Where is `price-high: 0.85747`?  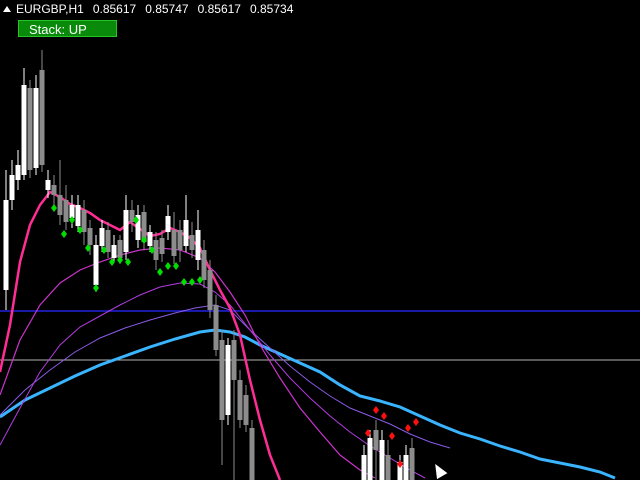
price-high: 0.85747 is located at coordinates (167, 9).